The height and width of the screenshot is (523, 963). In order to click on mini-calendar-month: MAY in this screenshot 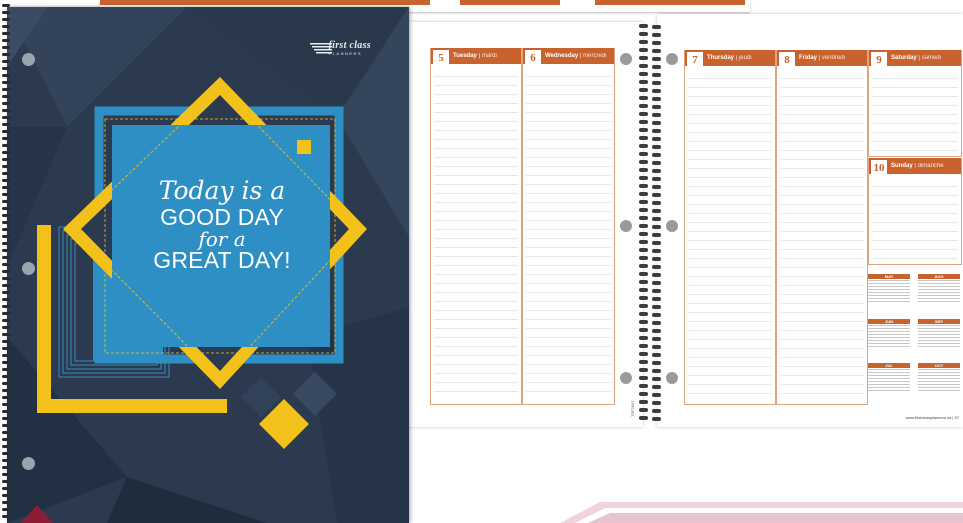, I will do `click(889, 276)`.